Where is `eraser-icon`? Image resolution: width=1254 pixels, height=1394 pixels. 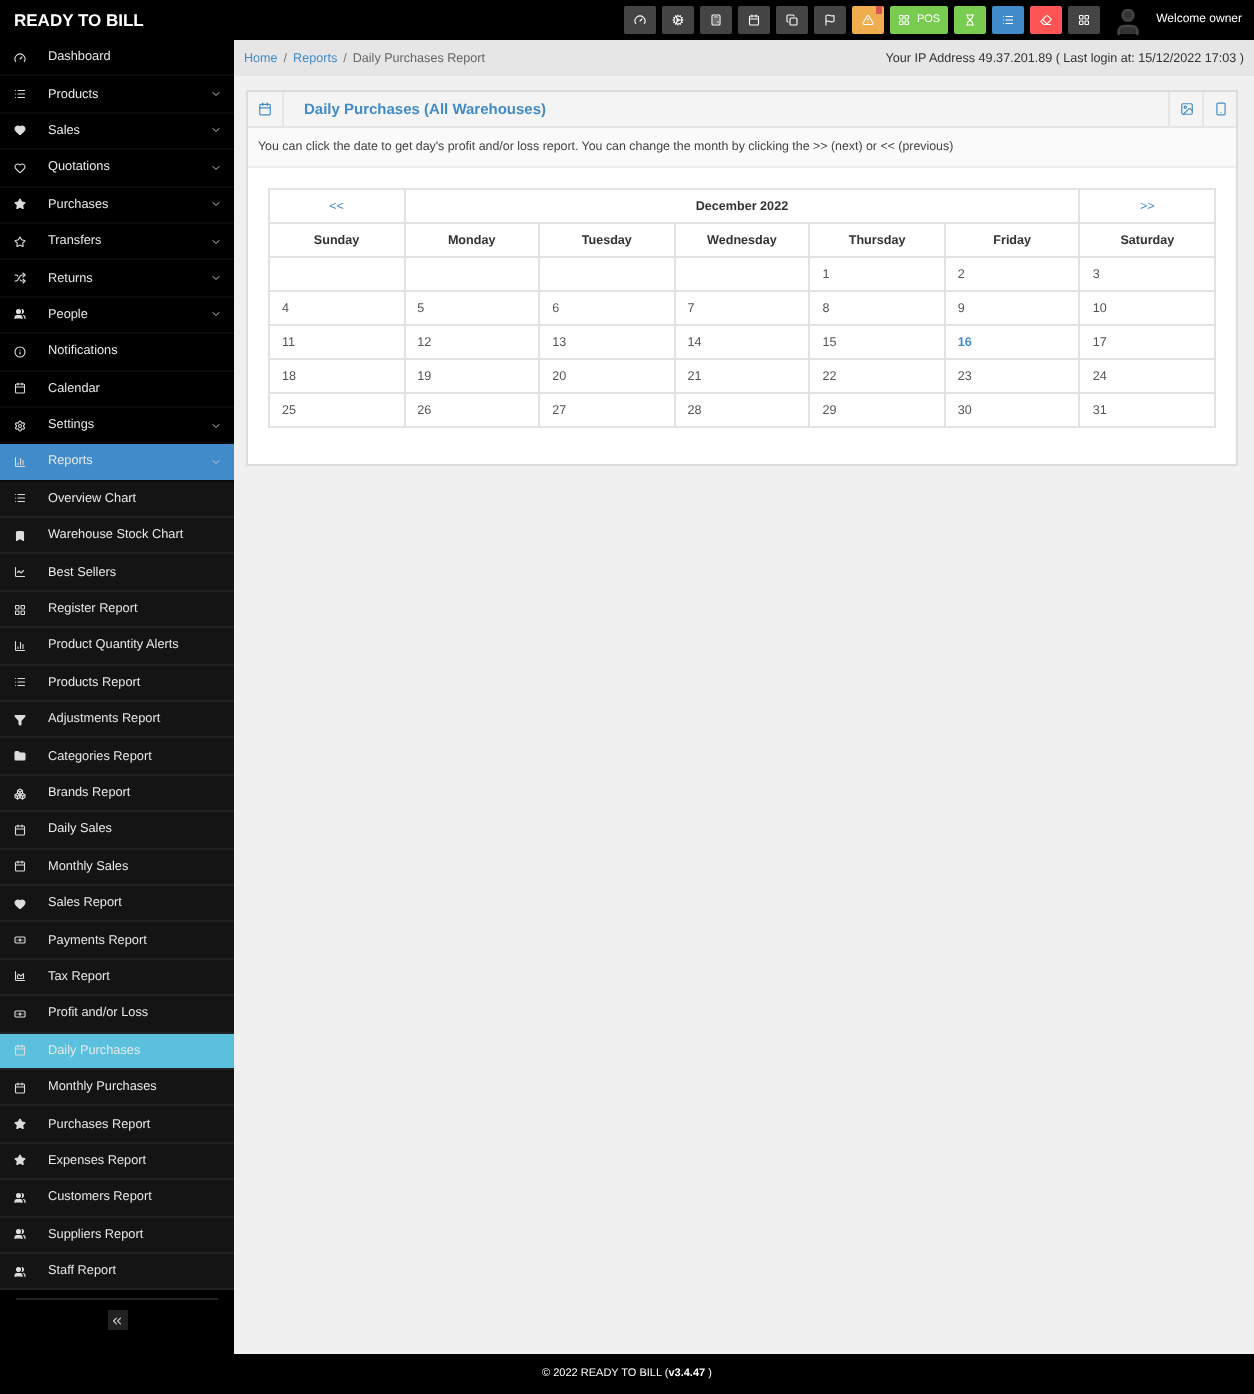
eraser-icon is located at coordinates (1046, 20).